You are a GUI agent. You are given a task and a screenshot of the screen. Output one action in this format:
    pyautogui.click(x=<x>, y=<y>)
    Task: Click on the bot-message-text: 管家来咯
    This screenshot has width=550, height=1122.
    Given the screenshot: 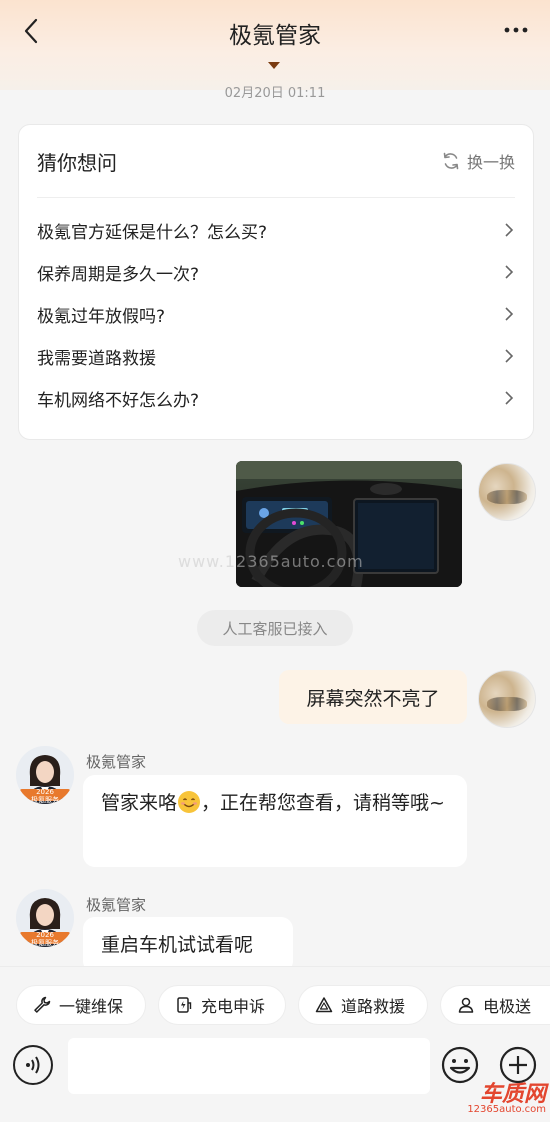 What is the action you would take?
    pyautogui.click(x=139, y=803)
    